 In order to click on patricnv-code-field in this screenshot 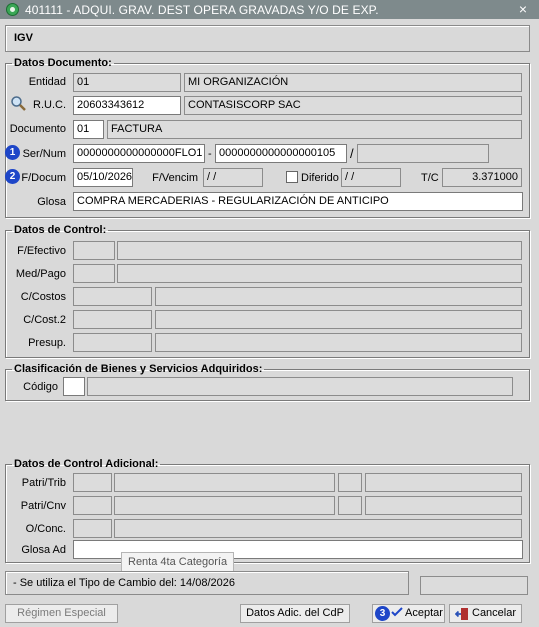, I will do `click(92, 505)`.